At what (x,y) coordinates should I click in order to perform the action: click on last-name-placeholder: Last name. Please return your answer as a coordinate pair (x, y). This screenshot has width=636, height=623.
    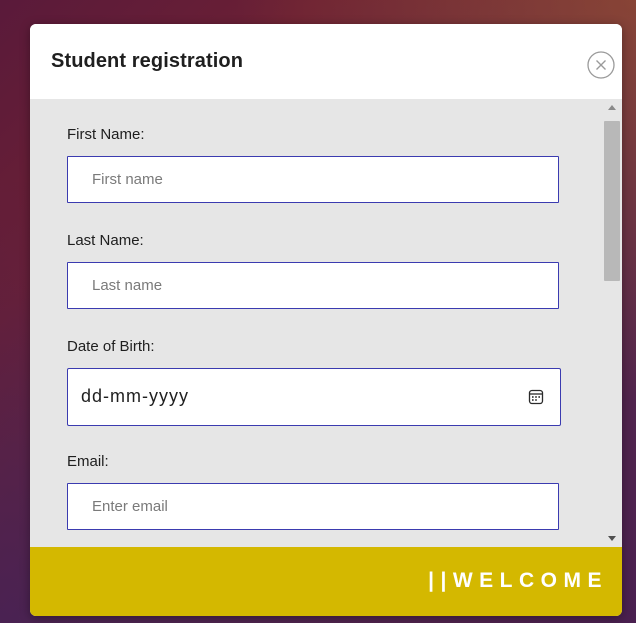
    Looking at the image, I should click on (127, 285).